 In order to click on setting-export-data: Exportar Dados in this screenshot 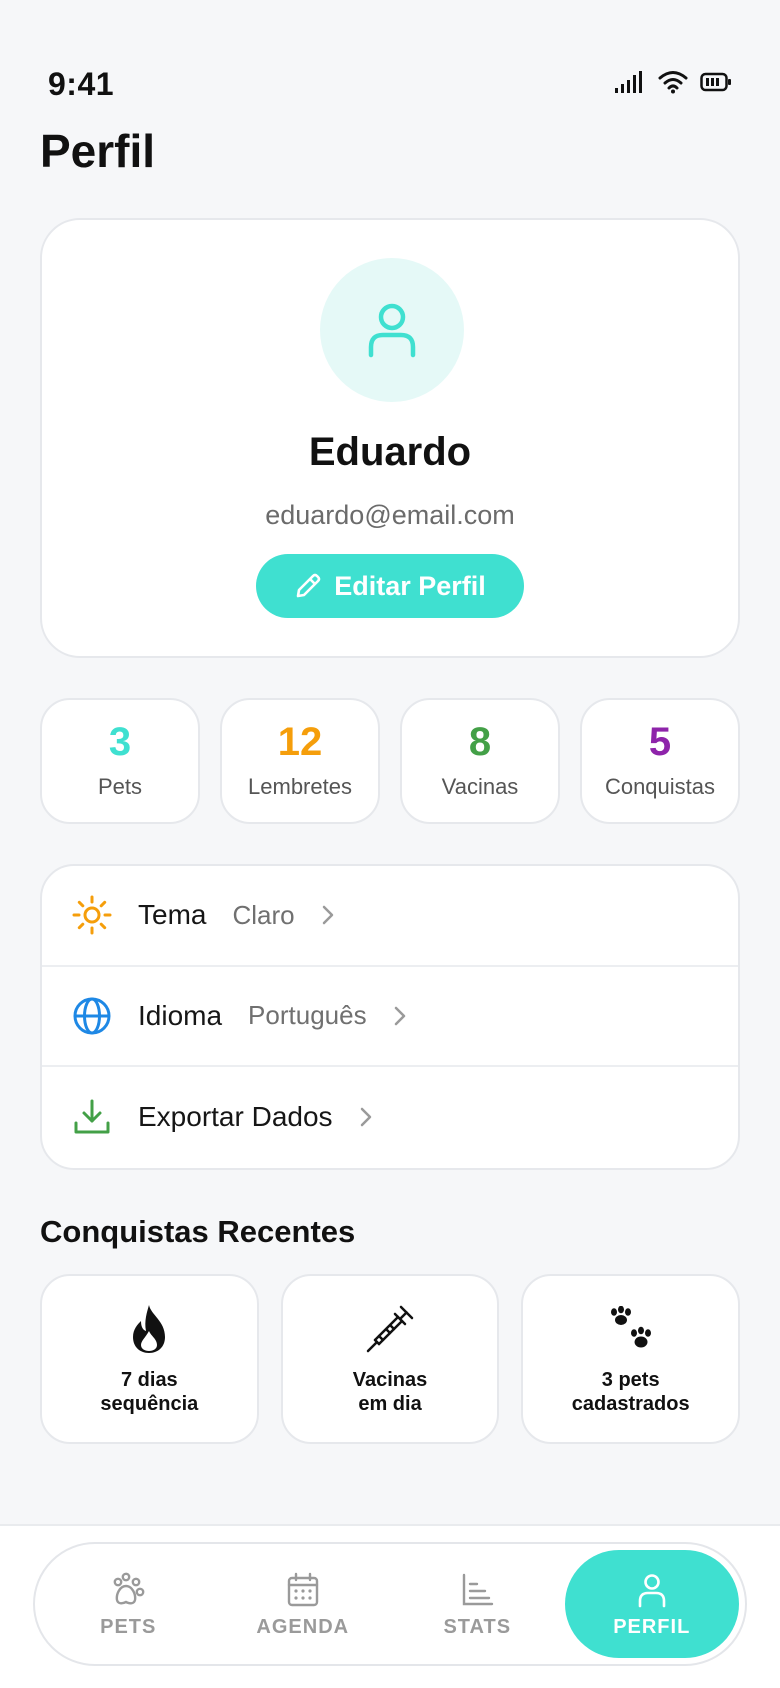, I will do `click(390, 1117)`.